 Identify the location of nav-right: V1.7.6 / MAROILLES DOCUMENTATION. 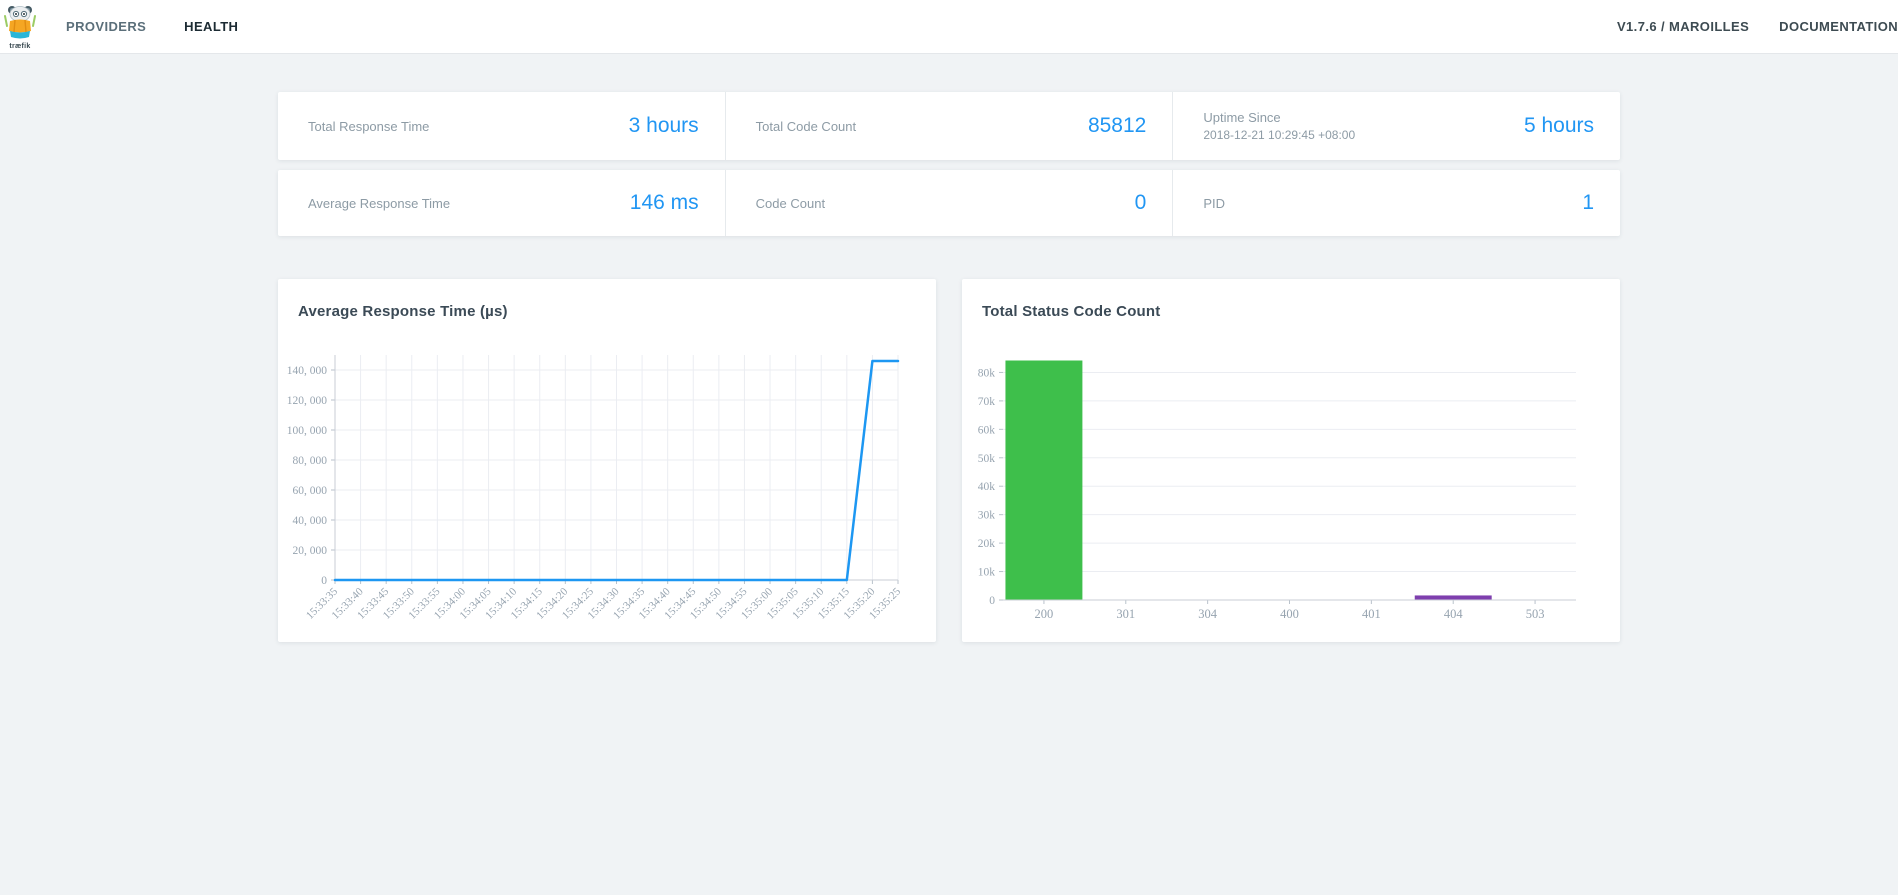
(1757, 26).